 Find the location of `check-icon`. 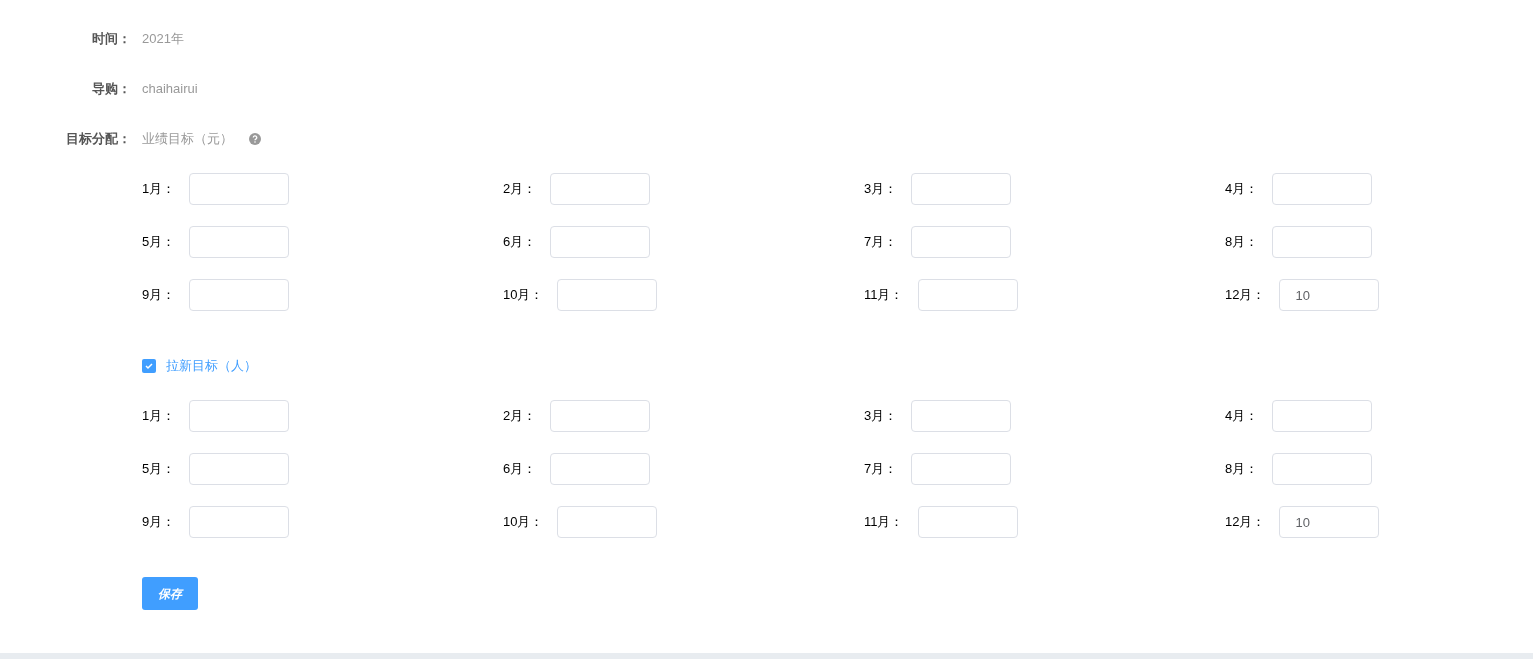

check-icon is located at coordinates (149, 366).